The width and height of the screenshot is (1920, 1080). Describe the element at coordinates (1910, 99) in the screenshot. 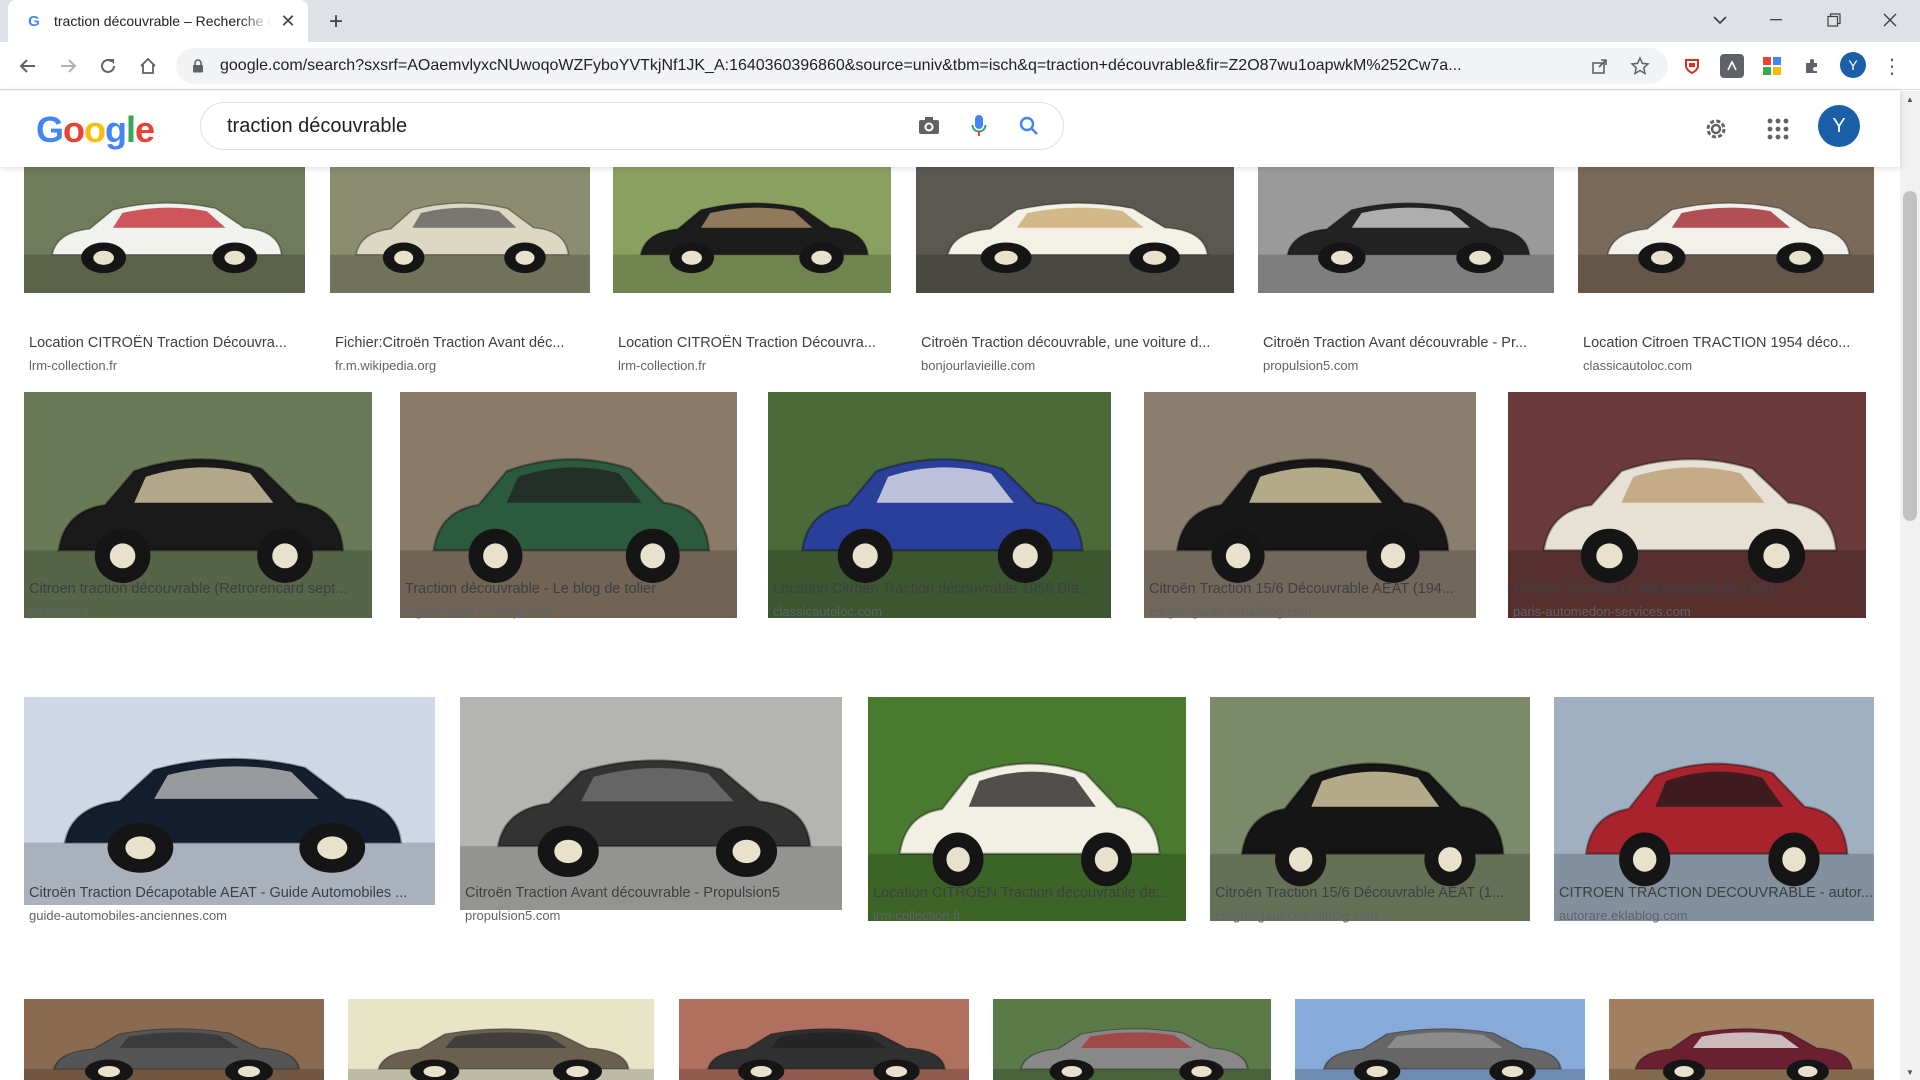

I see `scroll-up-arrow-icon: ▲` at that location.